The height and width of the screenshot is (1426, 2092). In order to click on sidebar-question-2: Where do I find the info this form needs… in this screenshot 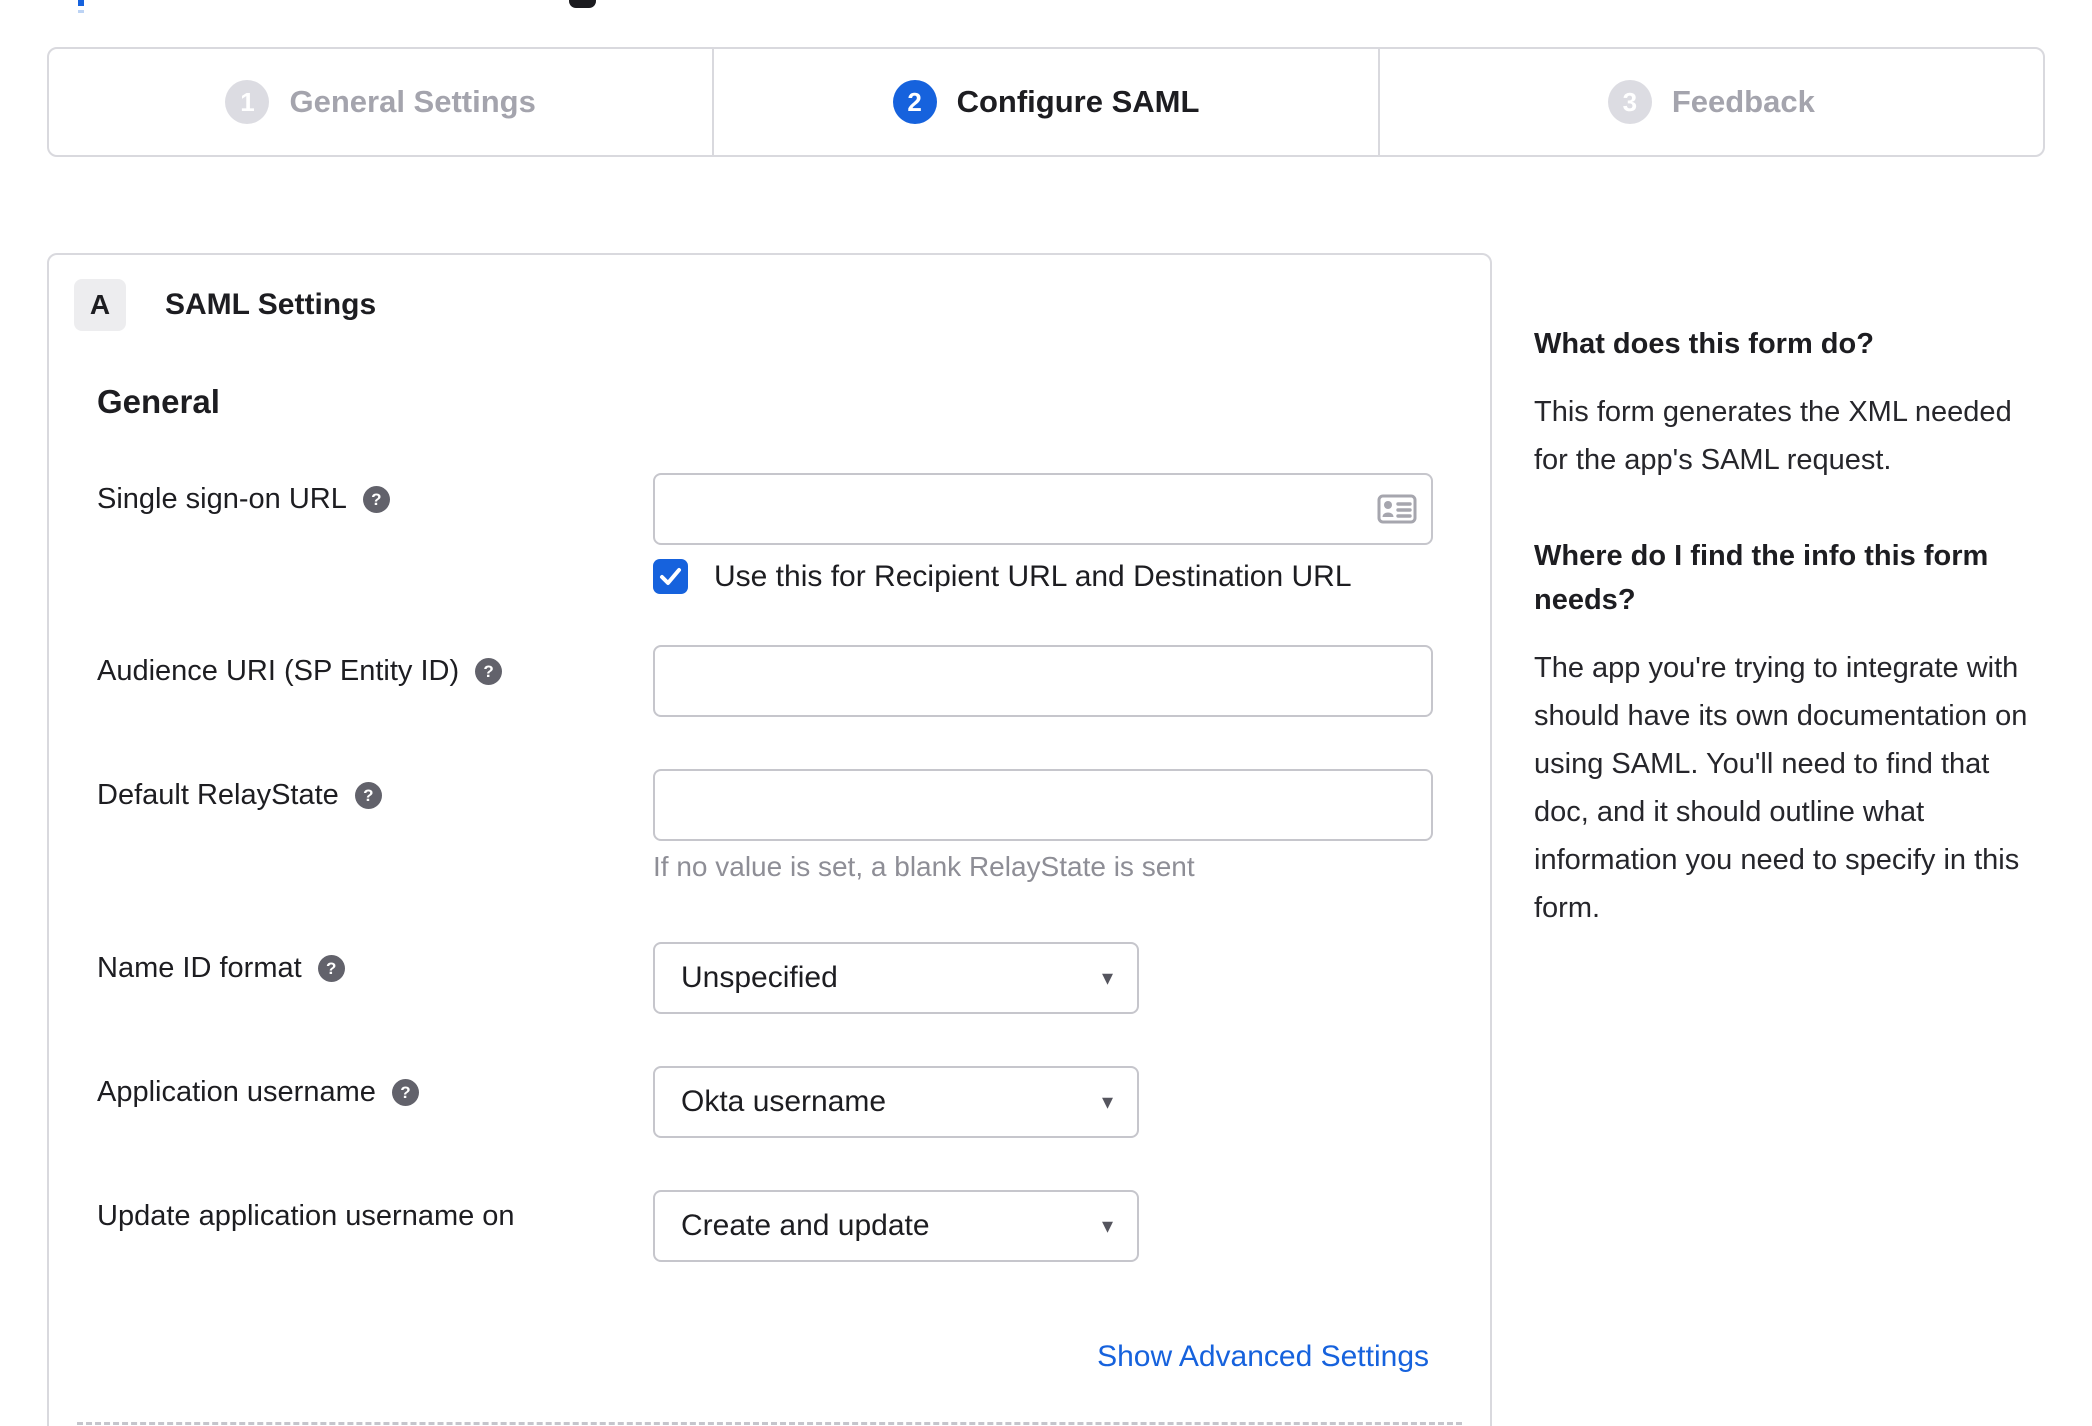, I will do `click(1761, 578)`.